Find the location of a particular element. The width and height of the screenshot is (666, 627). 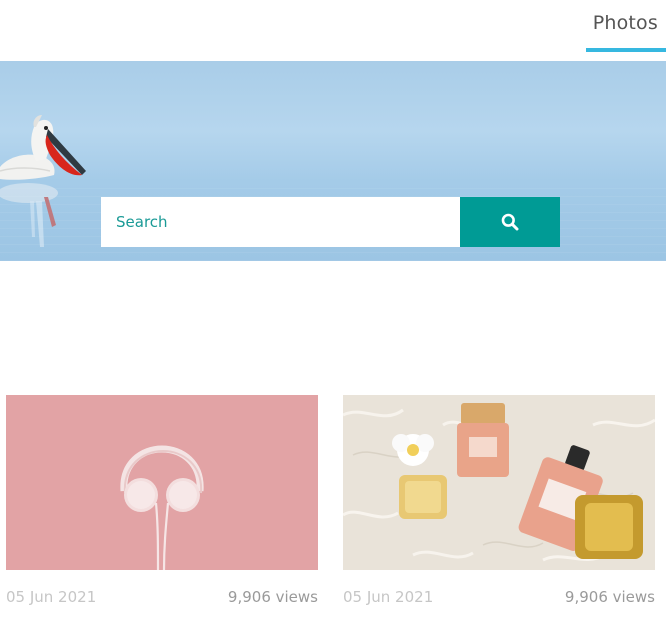

search-button is located at coordinates (510, 222).